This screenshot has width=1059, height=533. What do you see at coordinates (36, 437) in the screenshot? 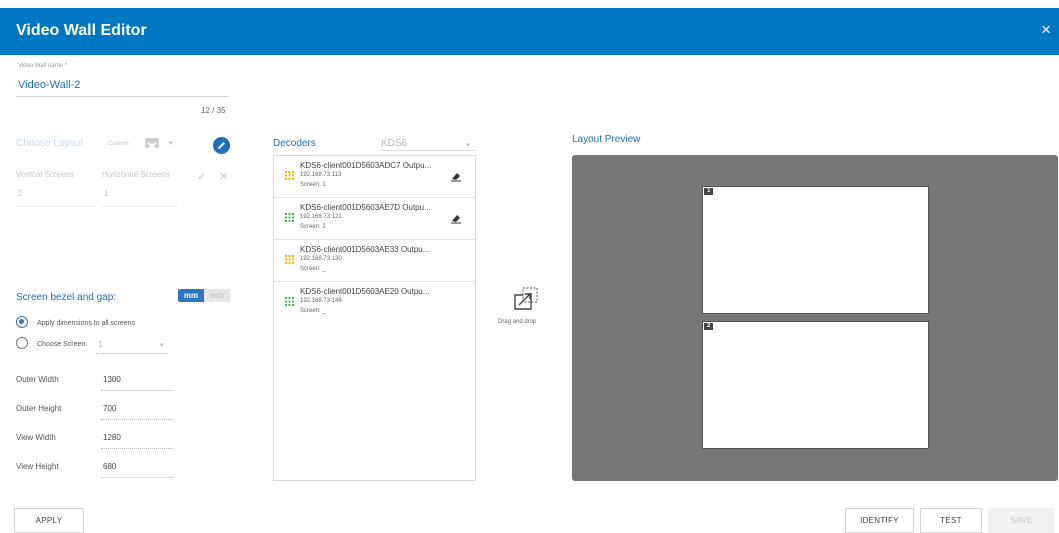
I see `view-width-label: View Width` at bounding box center [36, 437].